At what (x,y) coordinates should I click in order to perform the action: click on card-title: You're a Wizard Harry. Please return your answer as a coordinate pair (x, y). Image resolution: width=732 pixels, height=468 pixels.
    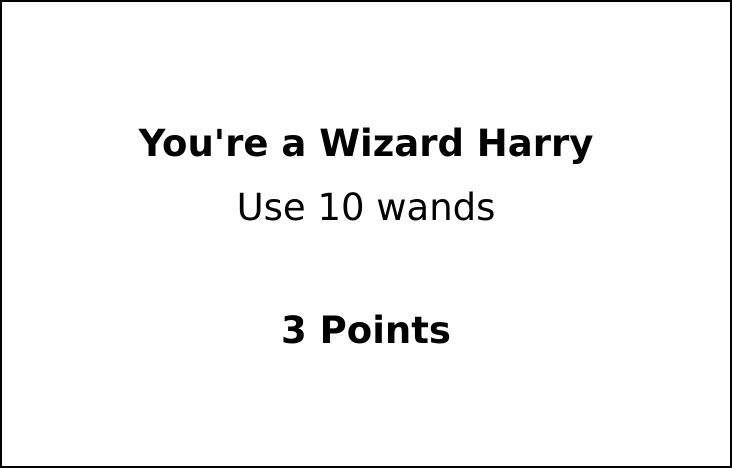
    Looking at the image, I should click on (366, 143).